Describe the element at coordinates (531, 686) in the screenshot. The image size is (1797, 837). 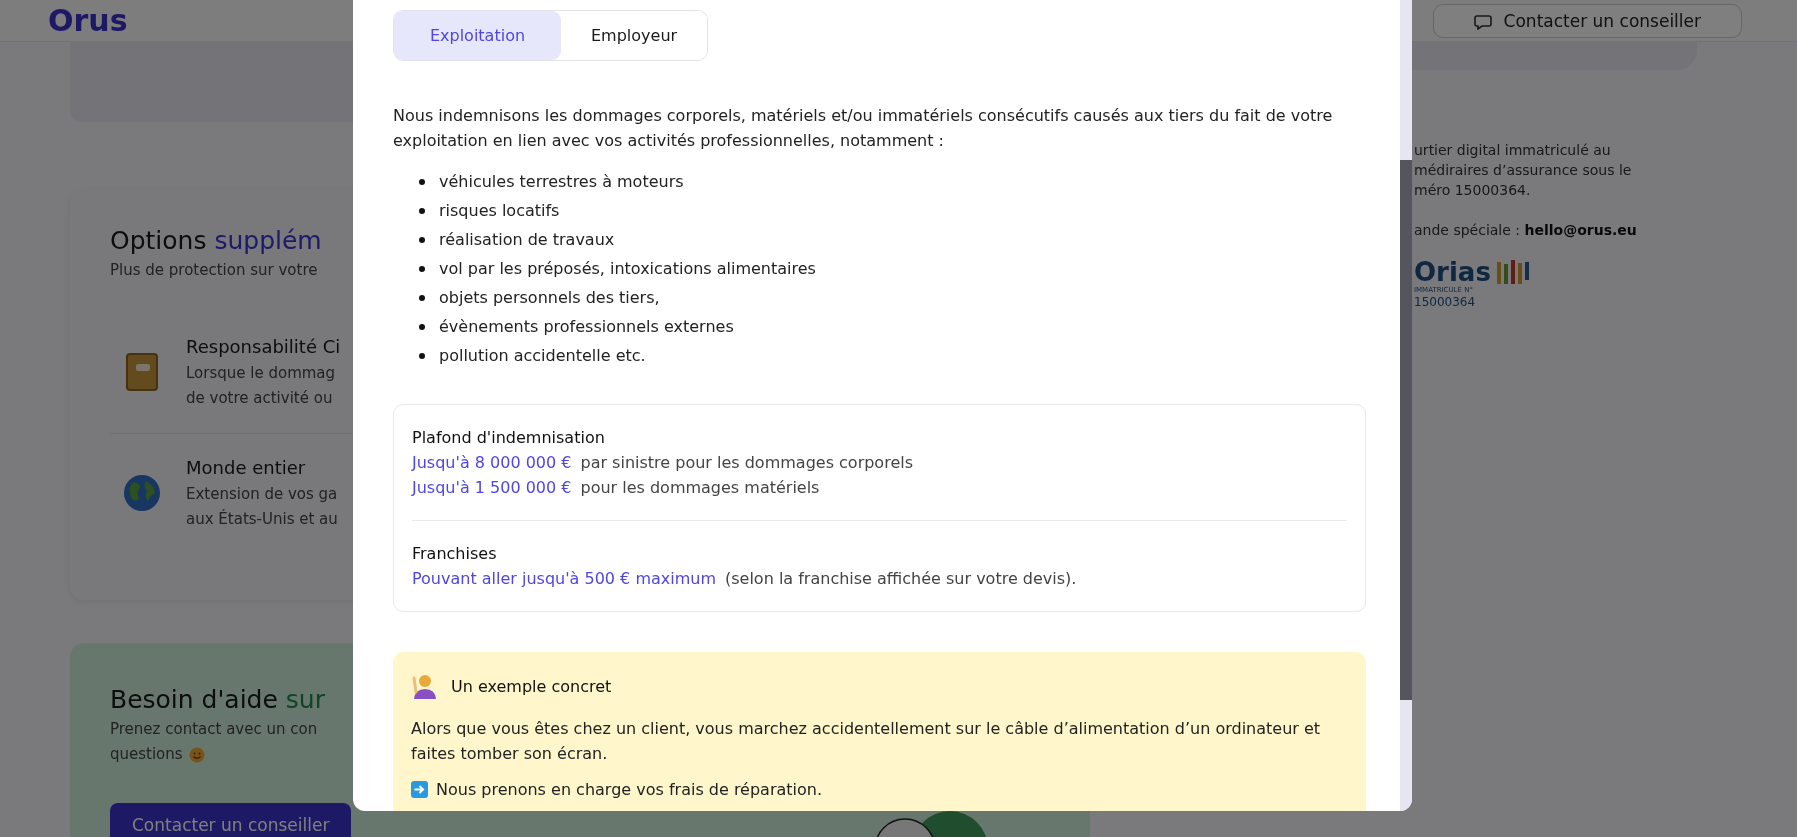
I see `example-title: Un exemple concret` at that location.